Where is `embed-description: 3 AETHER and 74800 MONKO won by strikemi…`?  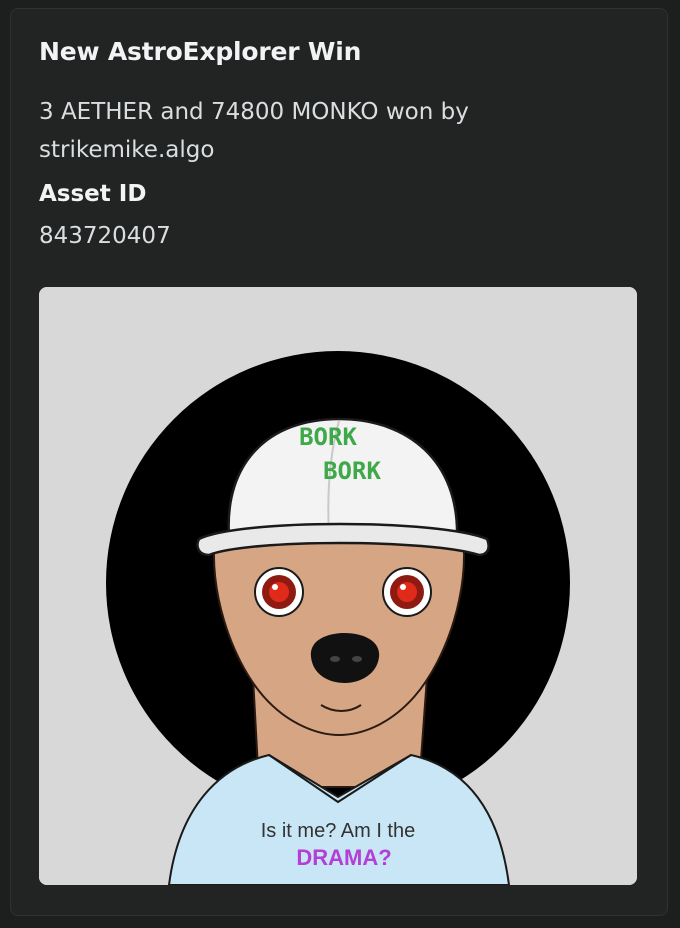 embed-description: 3 AETHER and 74800 MONKO won by strikemi… is located at coordinates (254, 131).